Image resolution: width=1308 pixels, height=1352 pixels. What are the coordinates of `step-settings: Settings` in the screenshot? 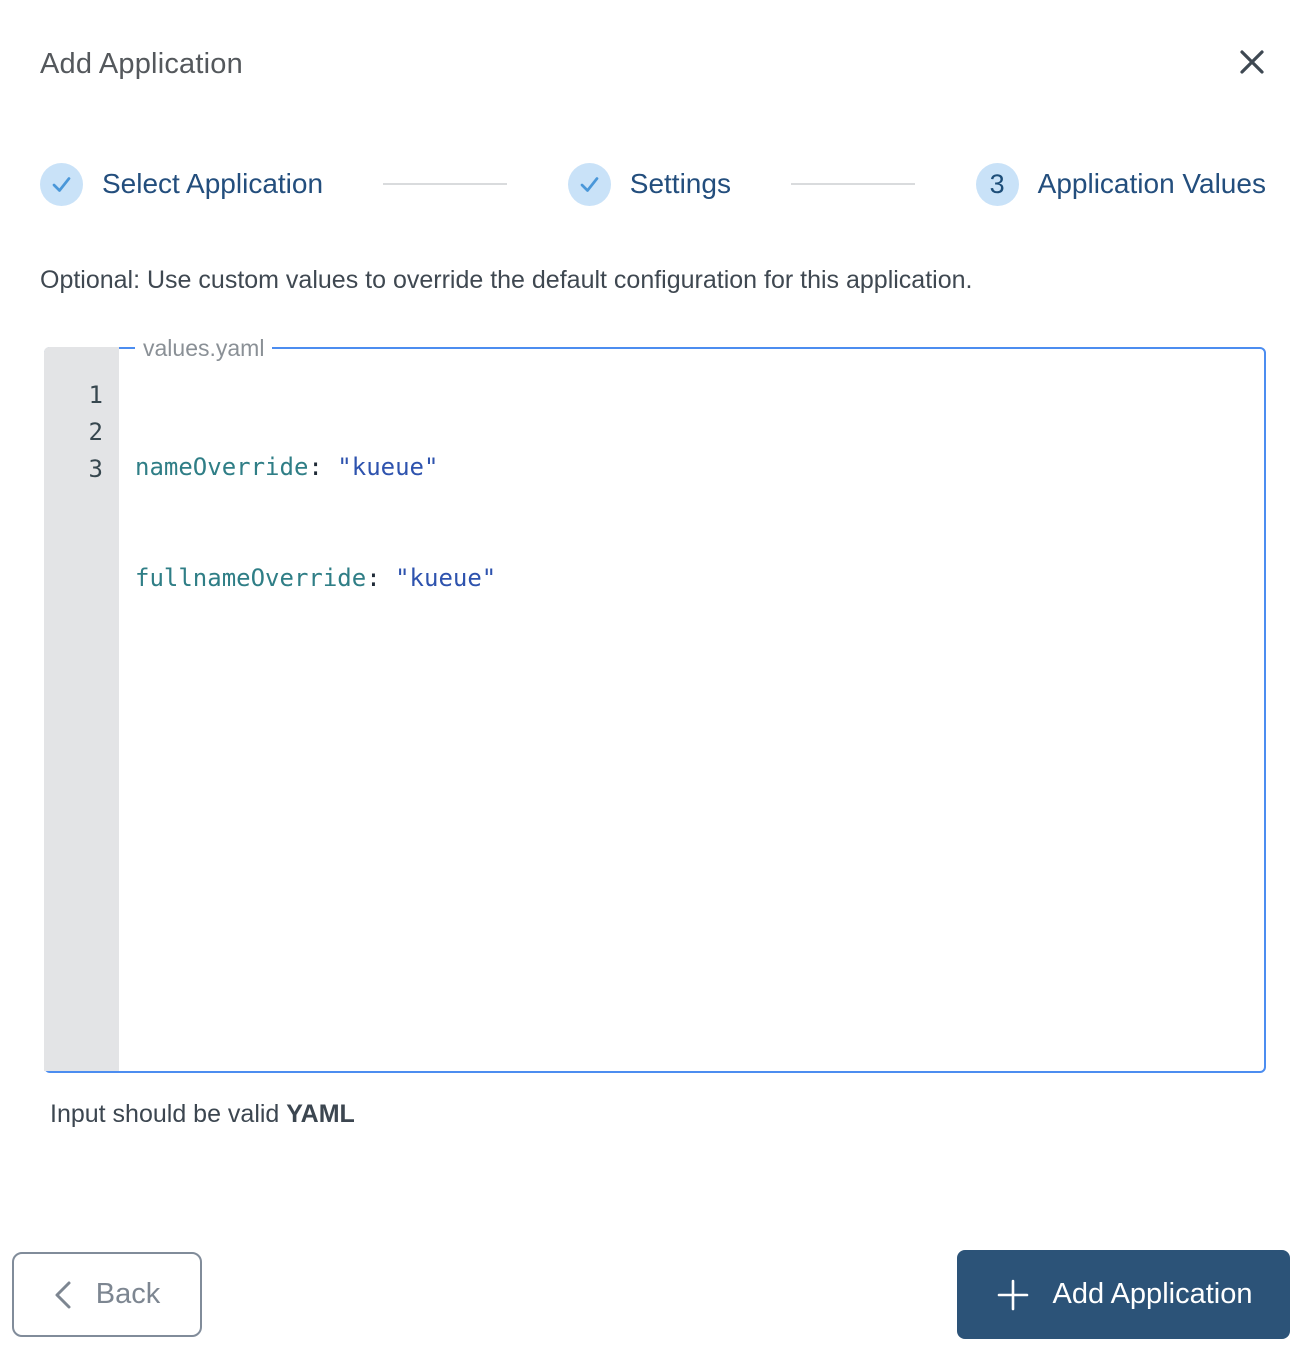 It's located at (649, 184).